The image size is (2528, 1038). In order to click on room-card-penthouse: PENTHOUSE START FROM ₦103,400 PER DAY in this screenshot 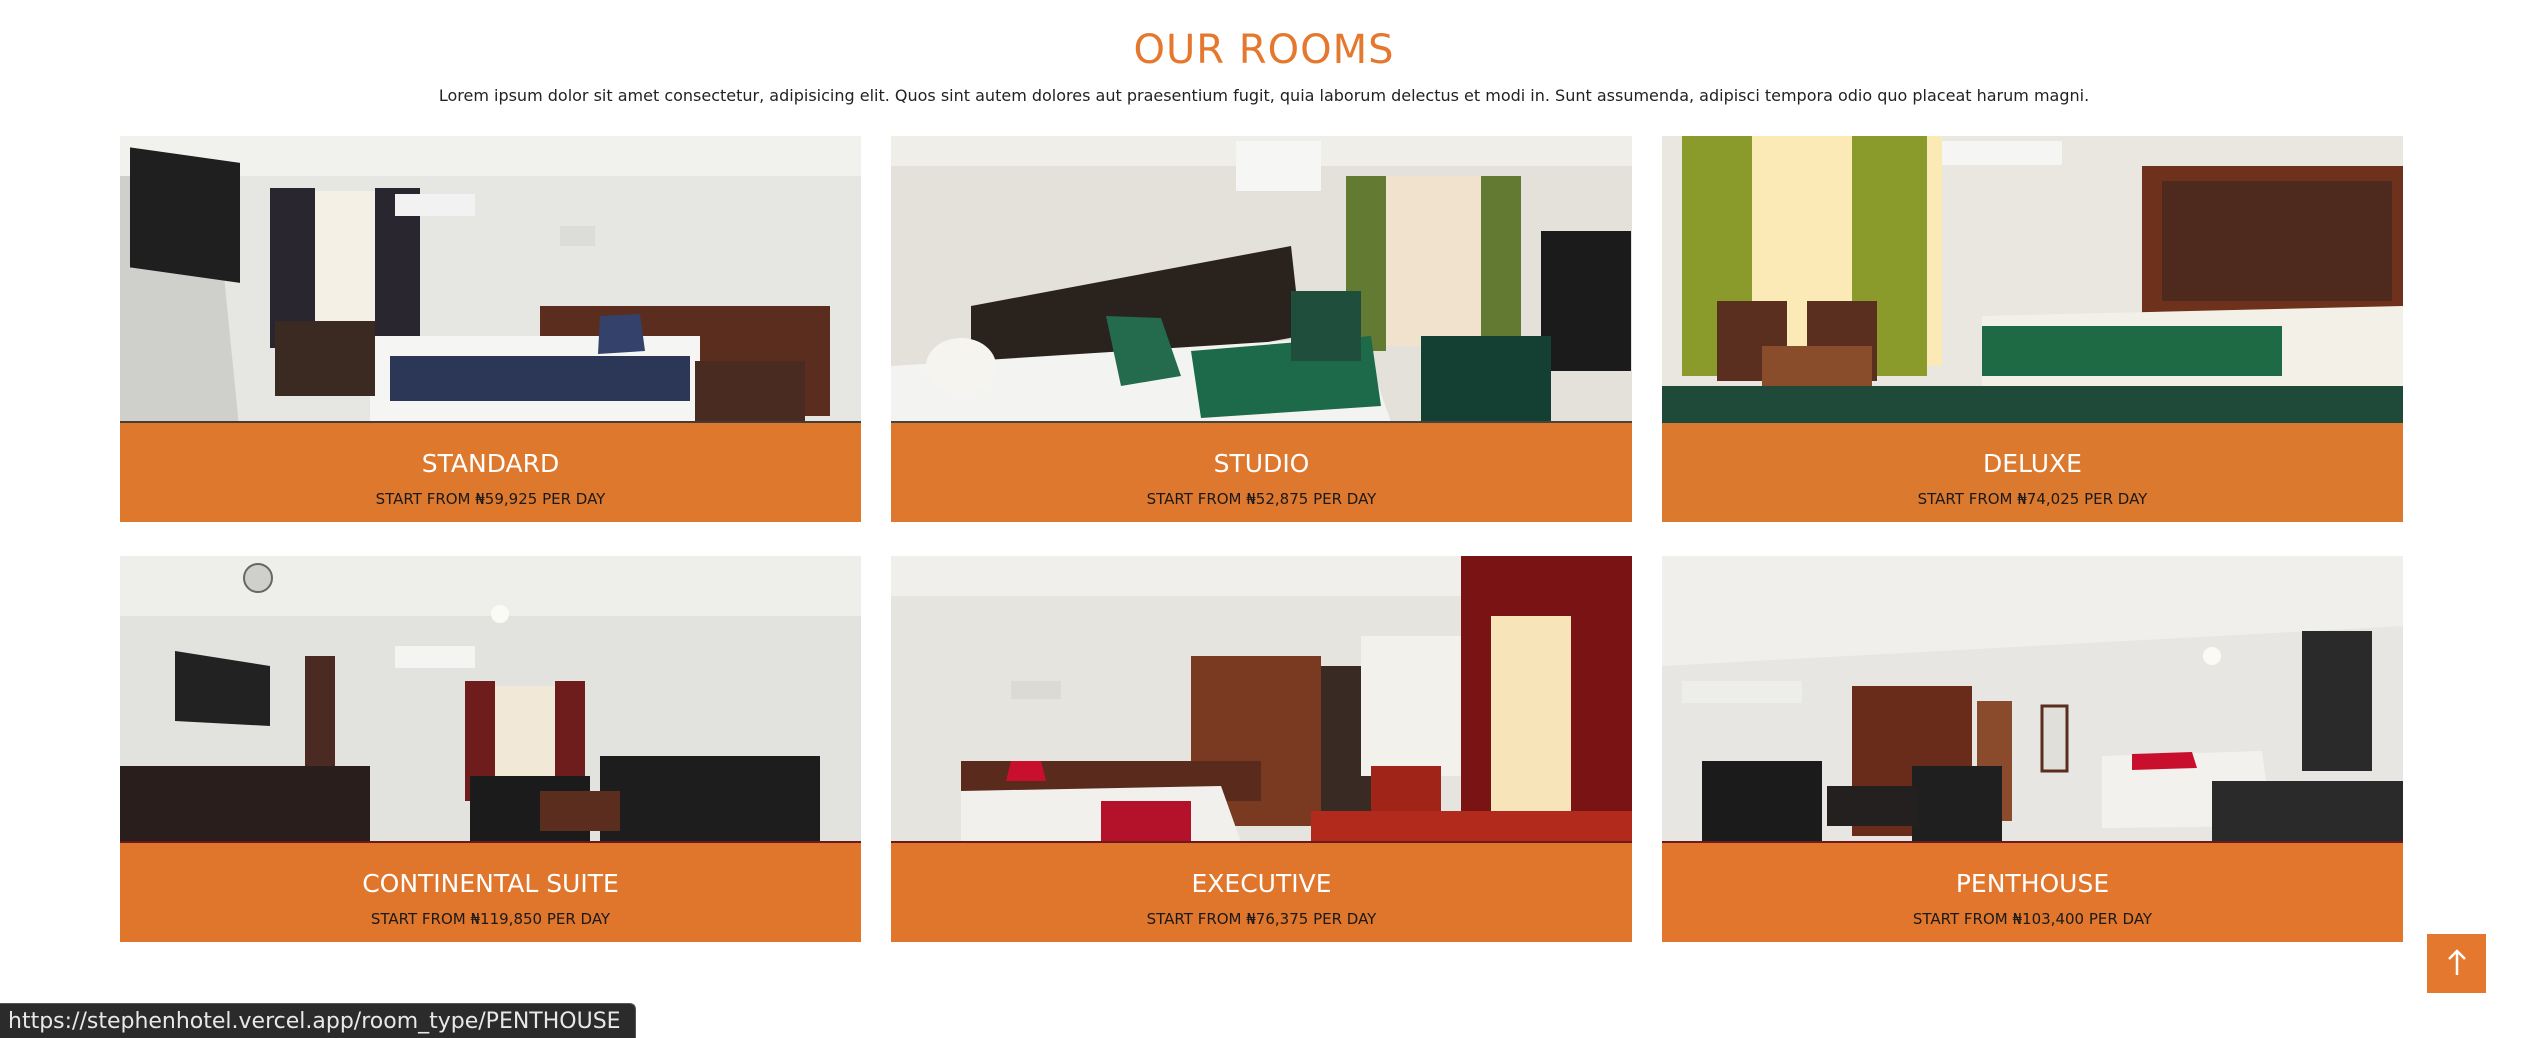, I will do `click(2032, 749)`.